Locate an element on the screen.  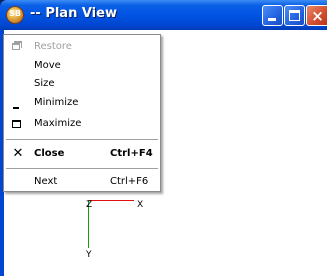
title-bar: SB -- Plan View × is located at coordinates (163, 15).